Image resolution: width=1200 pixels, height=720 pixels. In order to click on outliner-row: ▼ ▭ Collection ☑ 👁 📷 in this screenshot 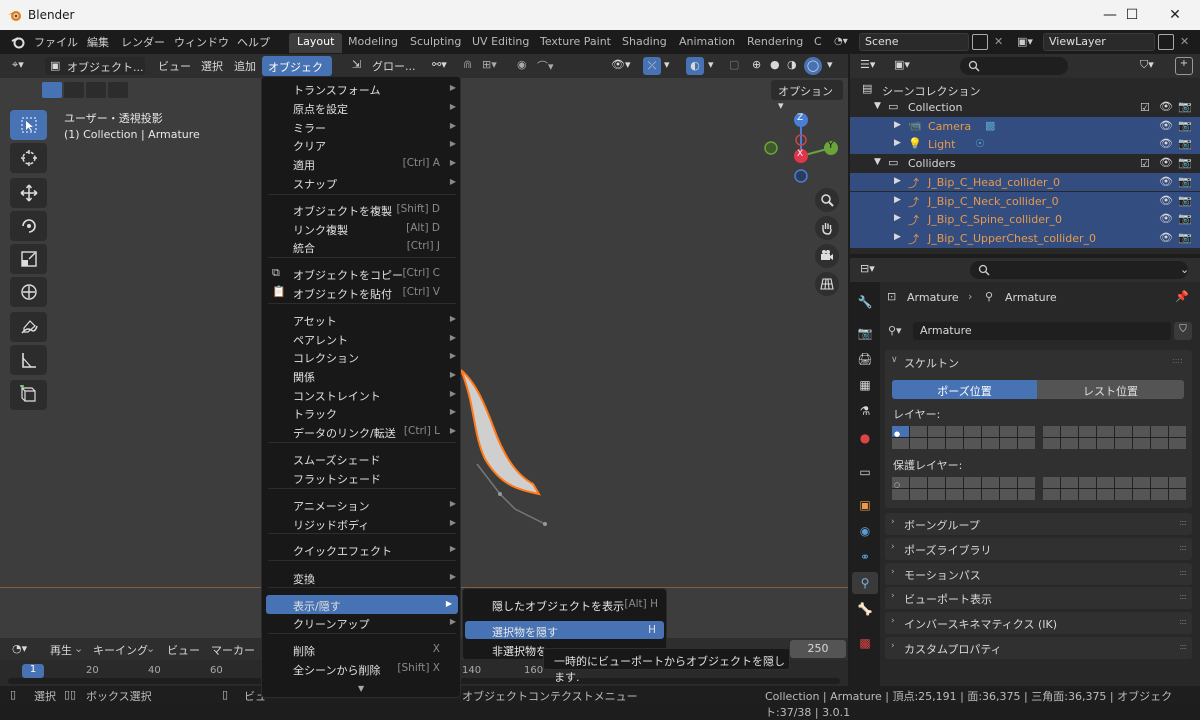, I will do `click(1025, 107)`.